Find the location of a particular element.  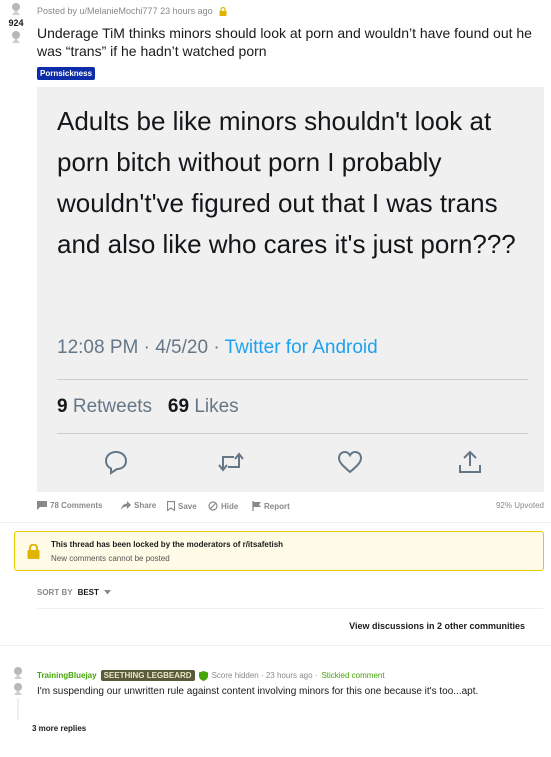

comment-icon is located at coordinates (42, 505).